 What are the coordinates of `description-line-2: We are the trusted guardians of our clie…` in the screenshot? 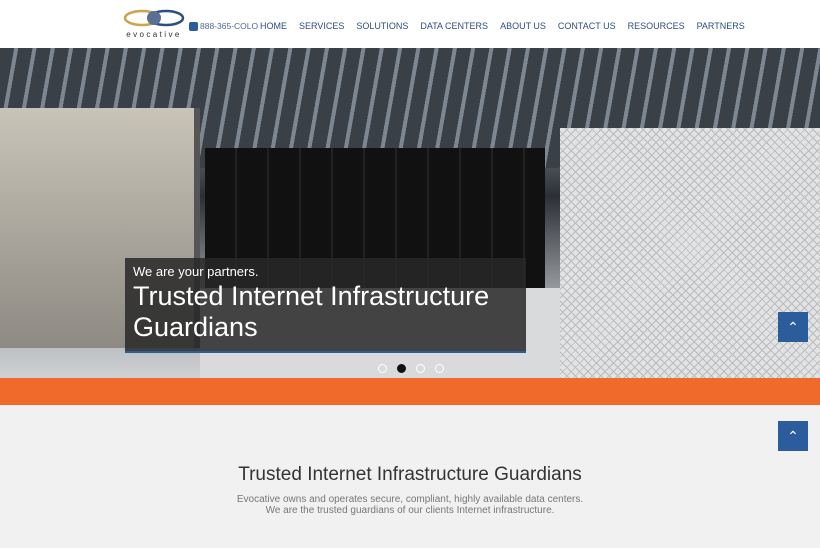 It's located at (410, 510).